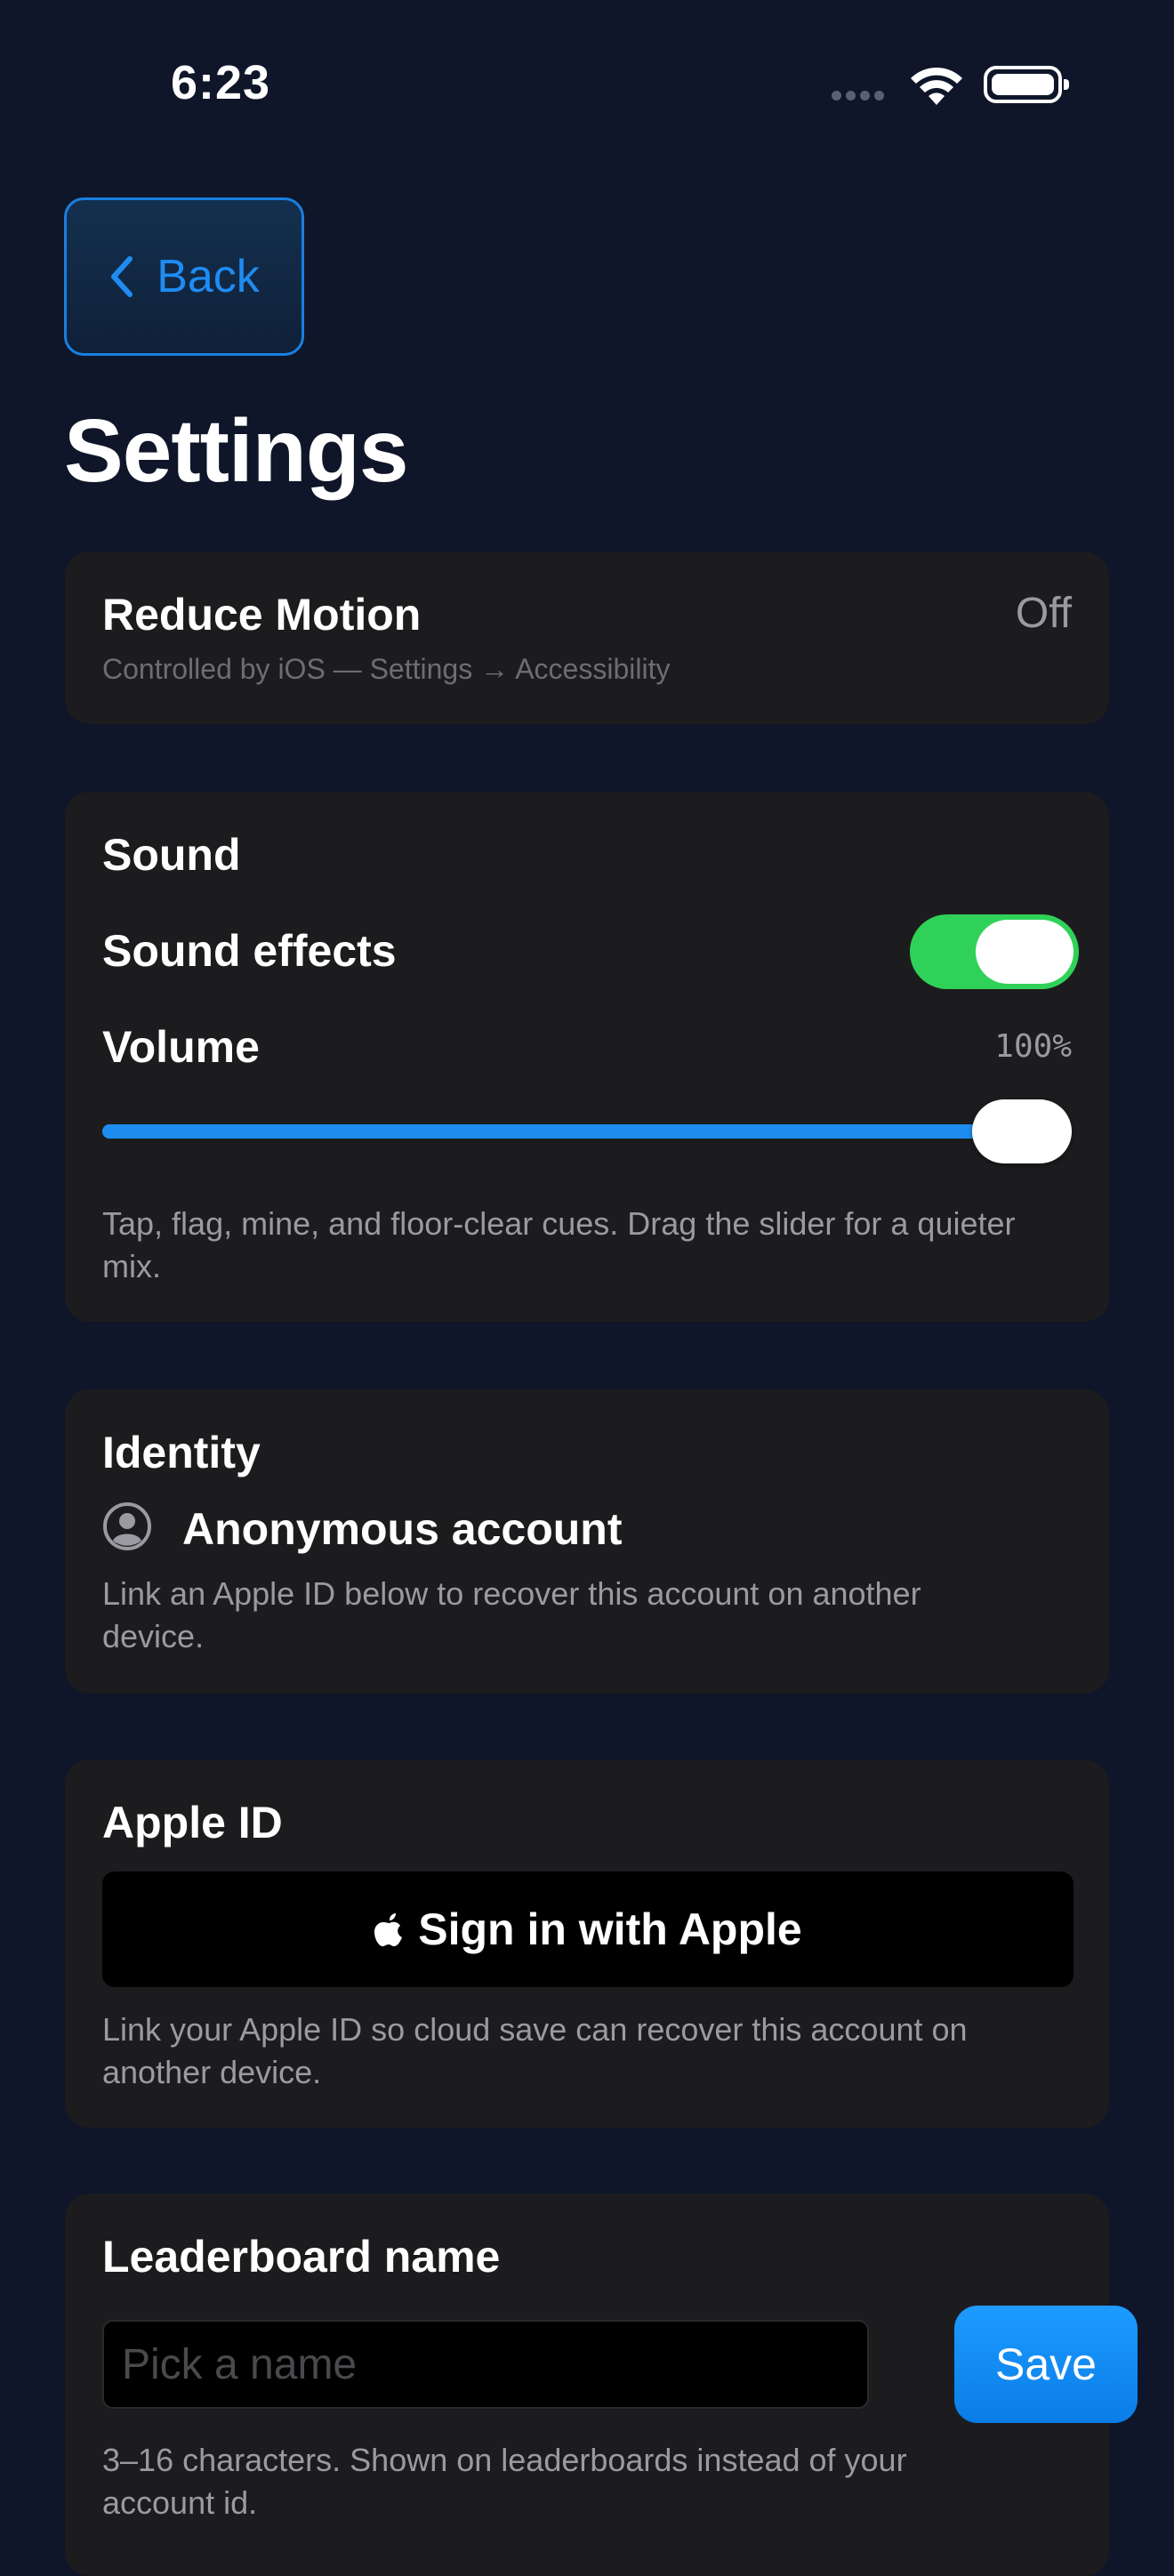 Image resolution: width=1174 pixels, height=2576 pixels. I want to click on apple-logo-icon, so click(388, 1929).